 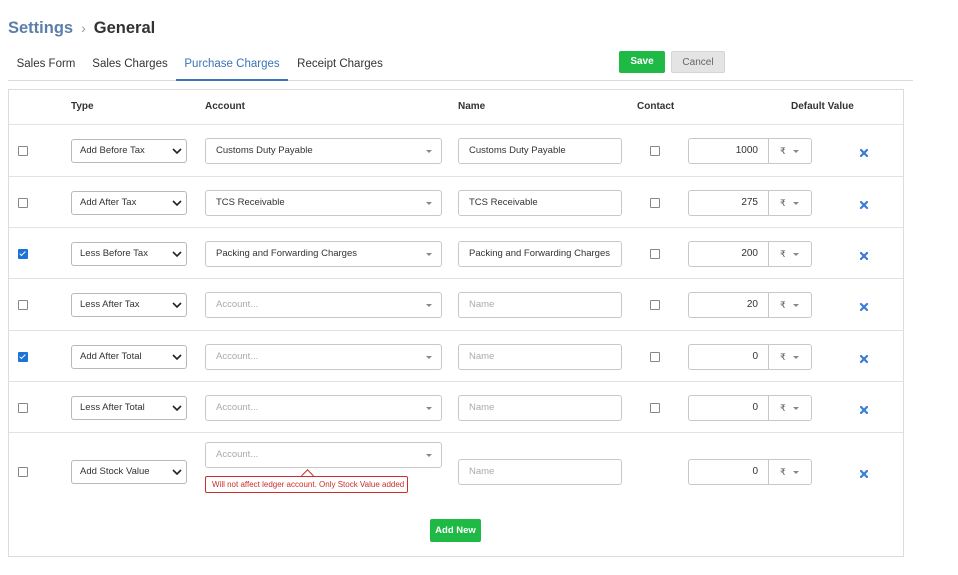 I want to click on tab-purchase-charges: Purchase Charges, so click(x=232, y=64).